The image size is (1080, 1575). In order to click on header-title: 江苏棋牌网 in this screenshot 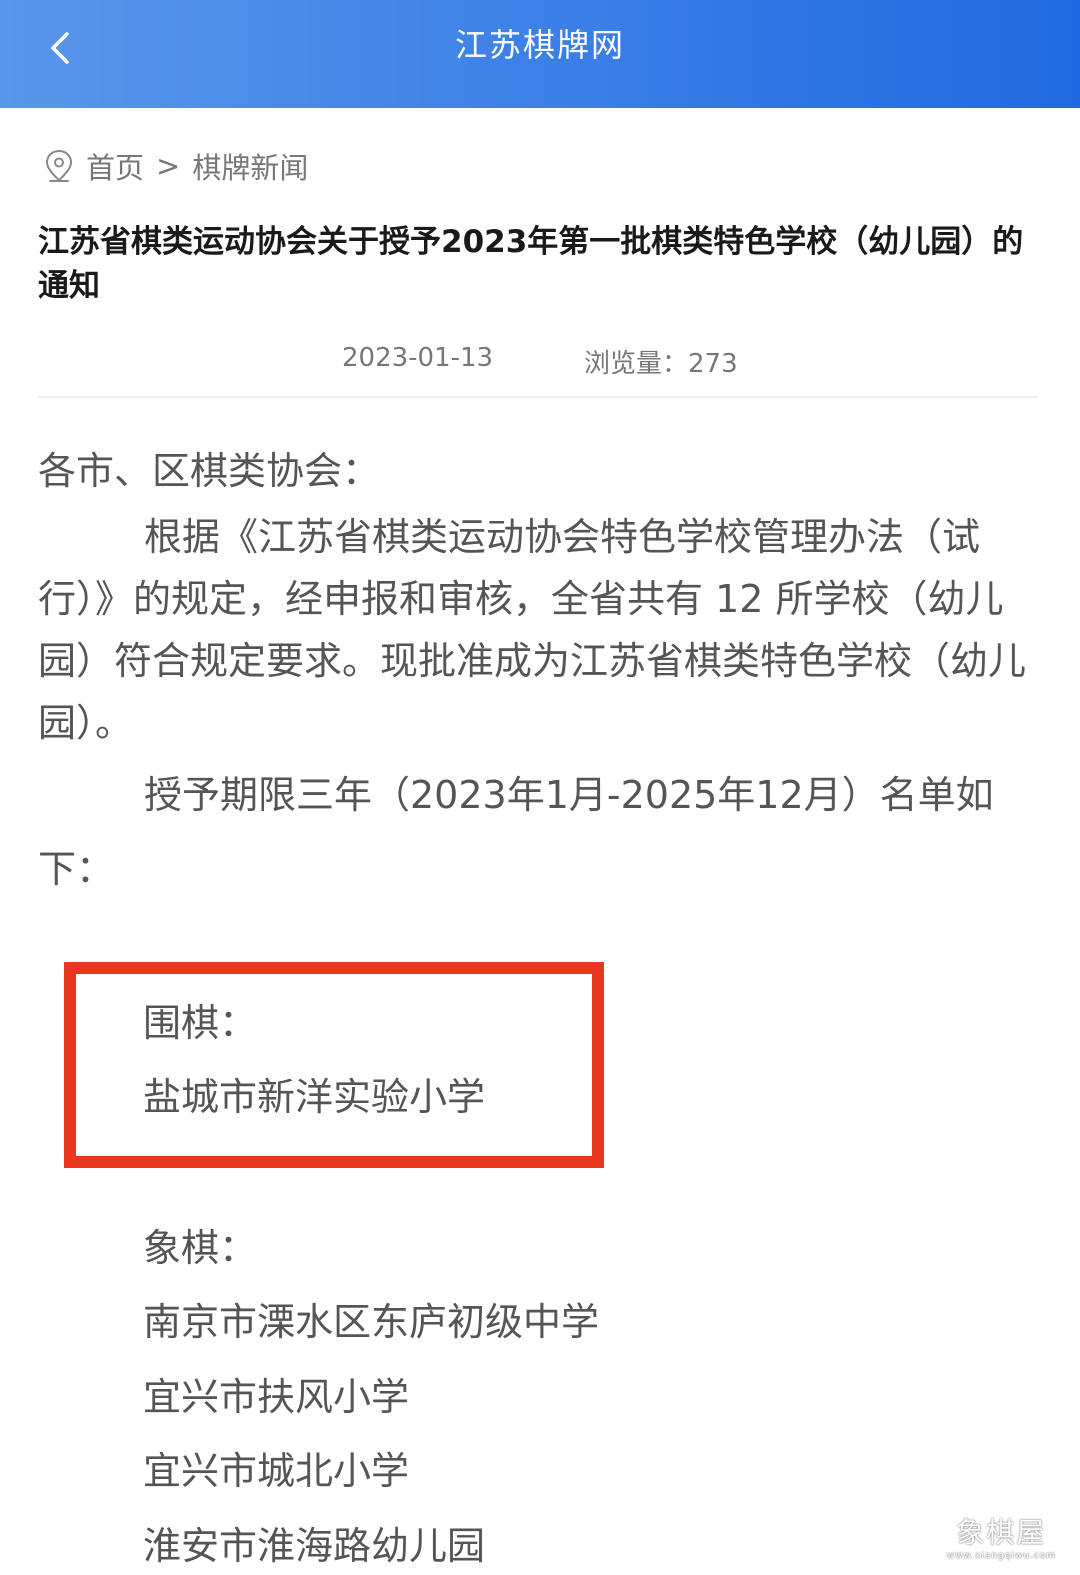, I will do `click(539, 45)`.